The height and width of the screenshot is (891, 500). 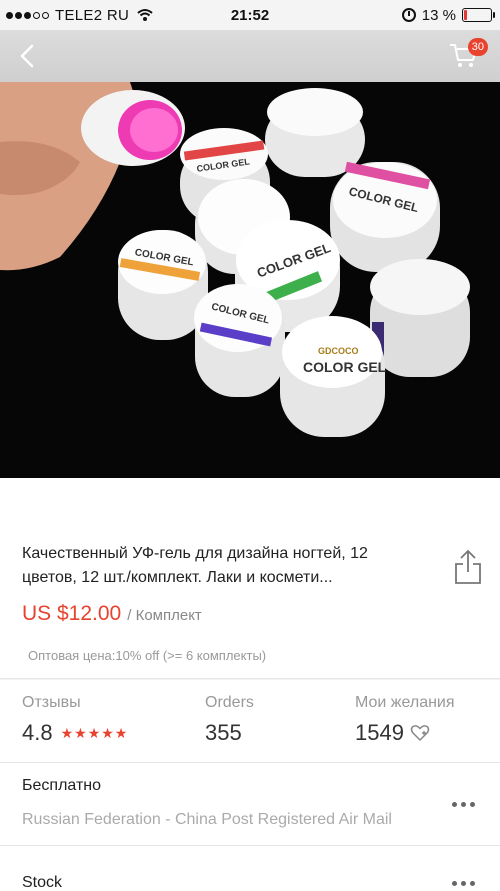 I want to click on rating-stars-icon: ★★★★★, so click(x=94, y=732).